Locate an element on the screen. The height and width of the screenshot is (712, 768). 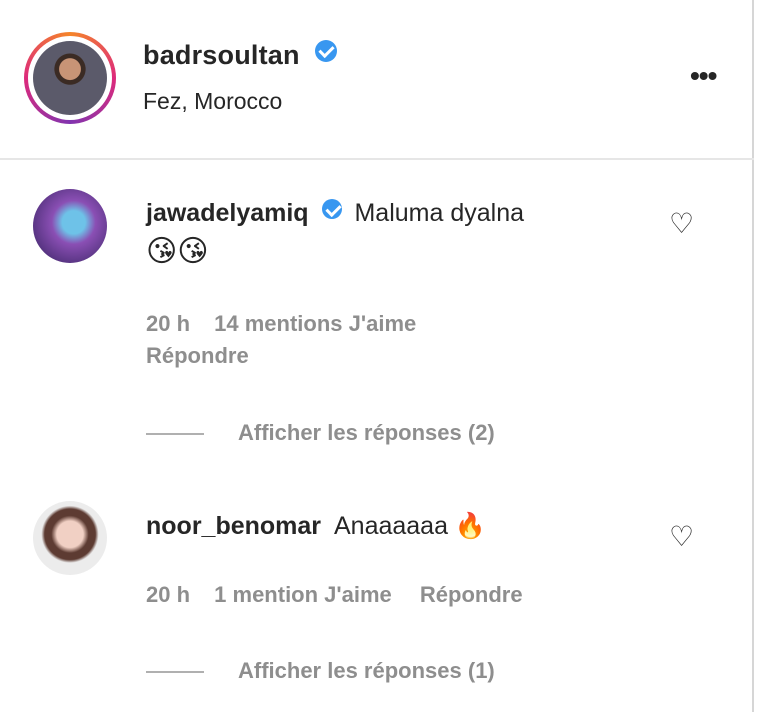
comment-text: Maluma dyalna is located at coordinates (439, 213).